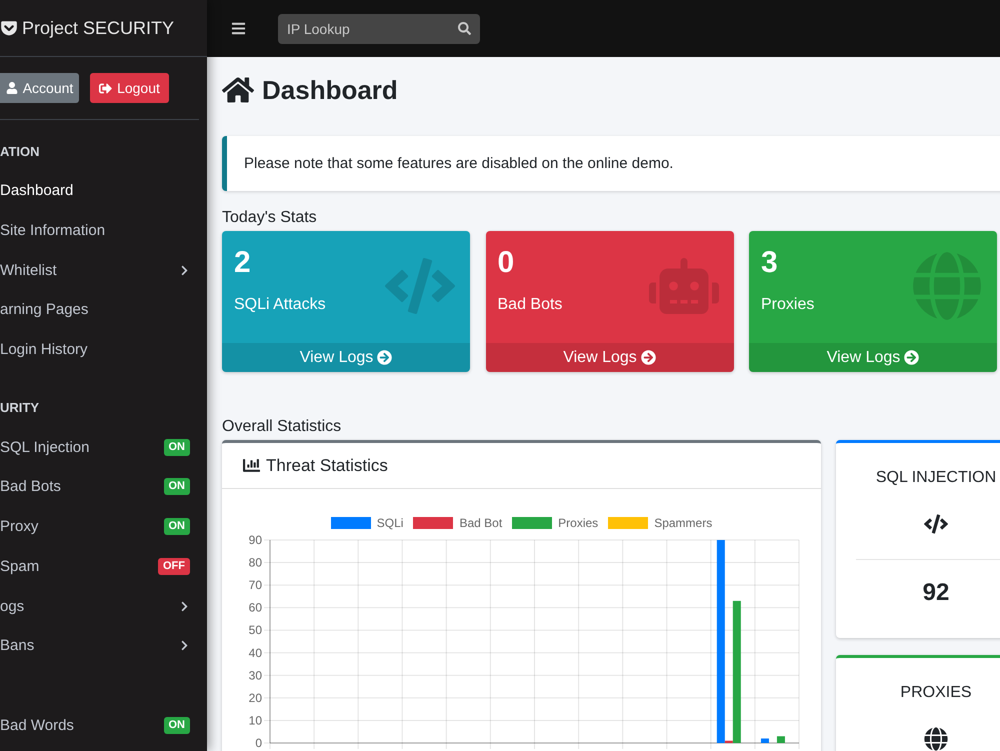 Image resolution: width=1000 pixels, height=751 pixels. Describe the element at coordinates (174, 566) in the screenshot. I see `status-badge: OFF` at that location.